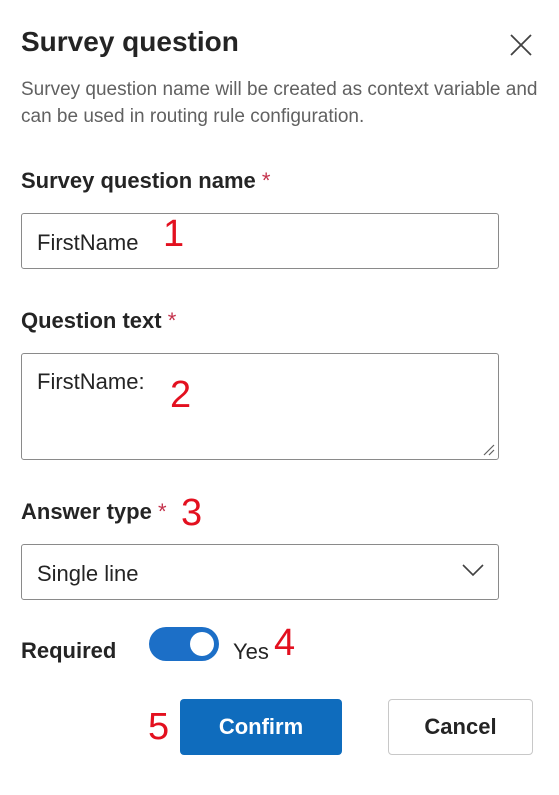 The height and width of the screenshot is (795, 559). Describe the element at coordinates (174, 234) in the screenshot. I see `annotation-marker-1: 1` at that location.